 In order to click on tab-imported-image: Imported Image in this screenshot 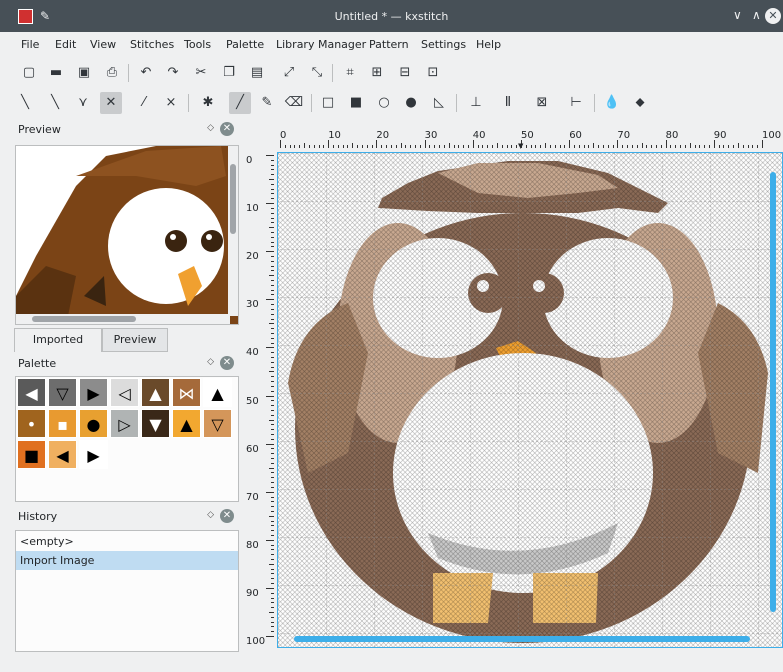, I will do `click(58, 348)`.